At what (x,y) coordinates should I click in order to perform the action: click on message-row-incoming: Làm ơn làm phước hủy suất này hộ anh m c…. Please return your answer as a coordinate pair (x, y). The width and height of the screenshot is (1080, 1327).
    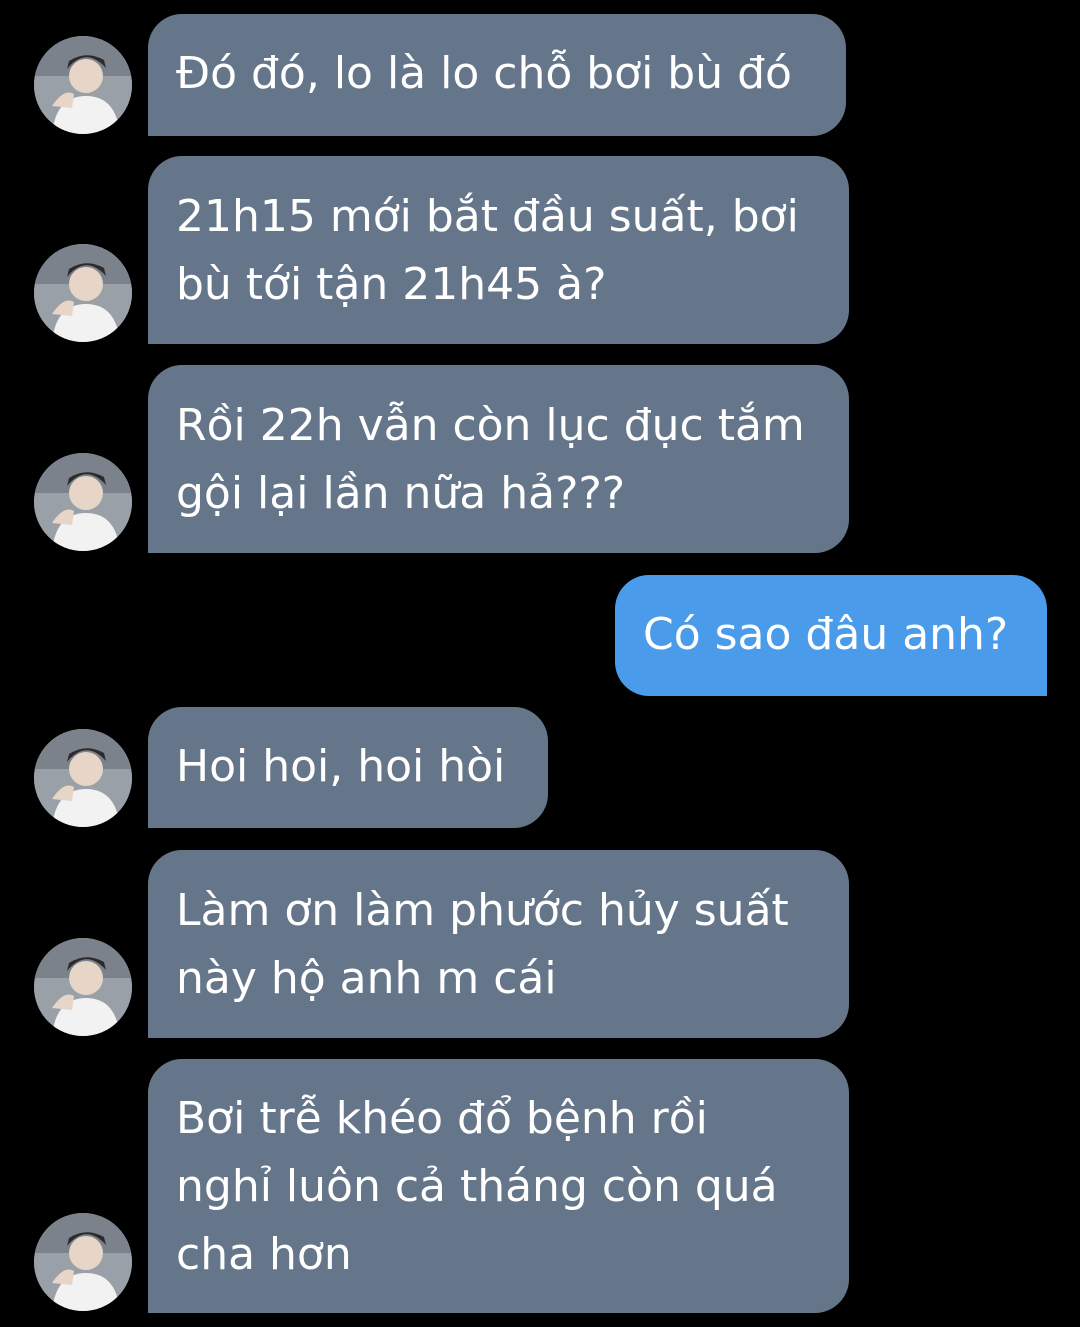
    Looking at the image, I should click on (540, 944).